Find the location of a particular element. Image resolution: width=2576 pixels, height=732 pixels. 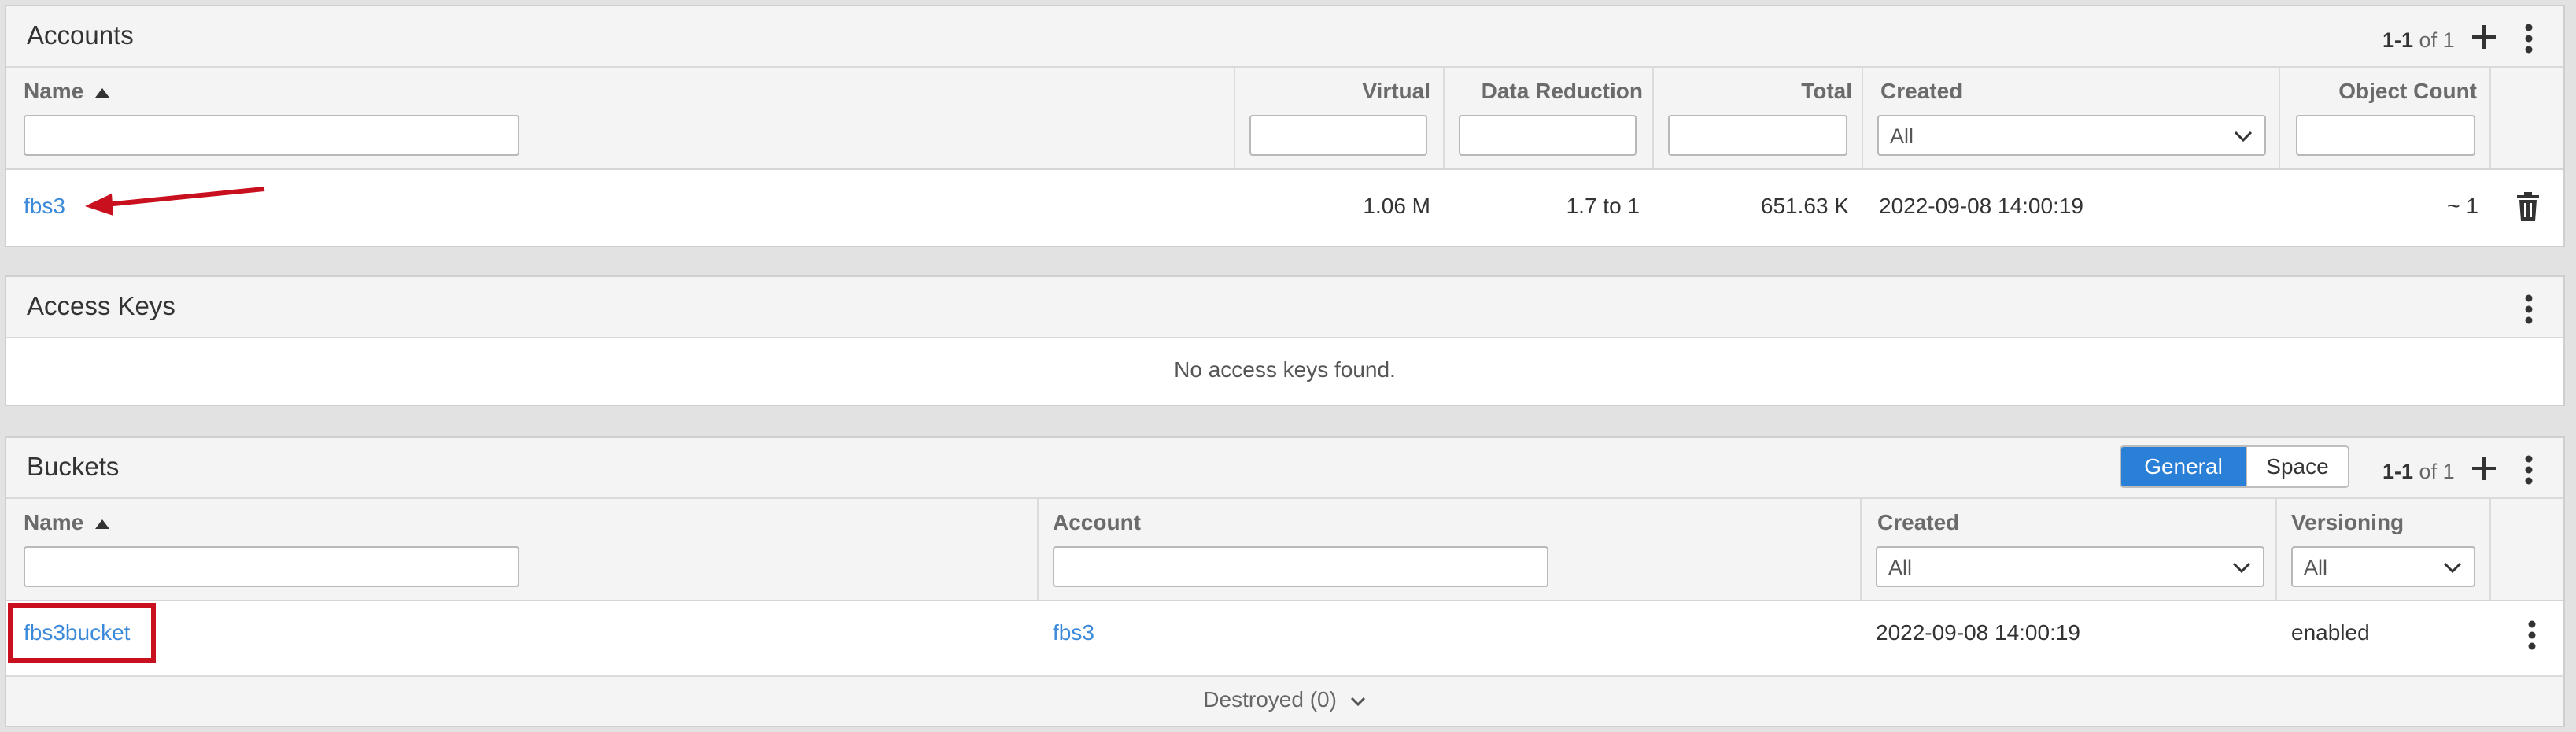

account-data-reduction: 1.7 to 1 is located at coordinates (1603, 206).